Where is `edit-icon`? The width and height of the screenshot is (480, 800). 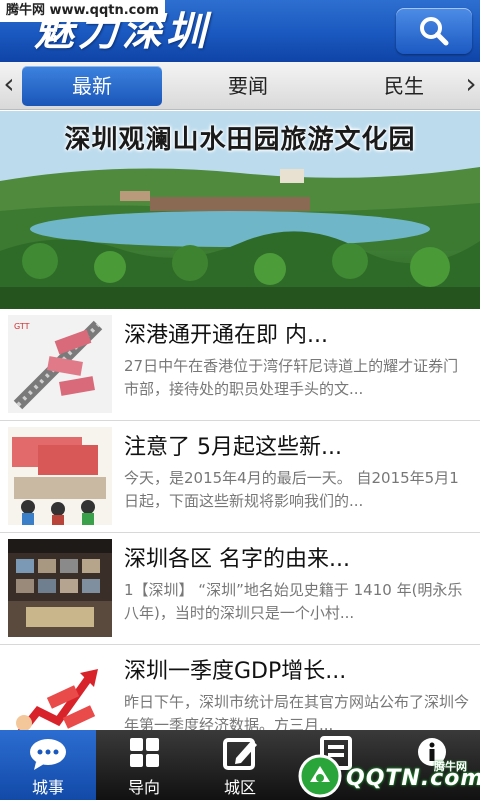 edit-icon is located at coordinates (240, 754).